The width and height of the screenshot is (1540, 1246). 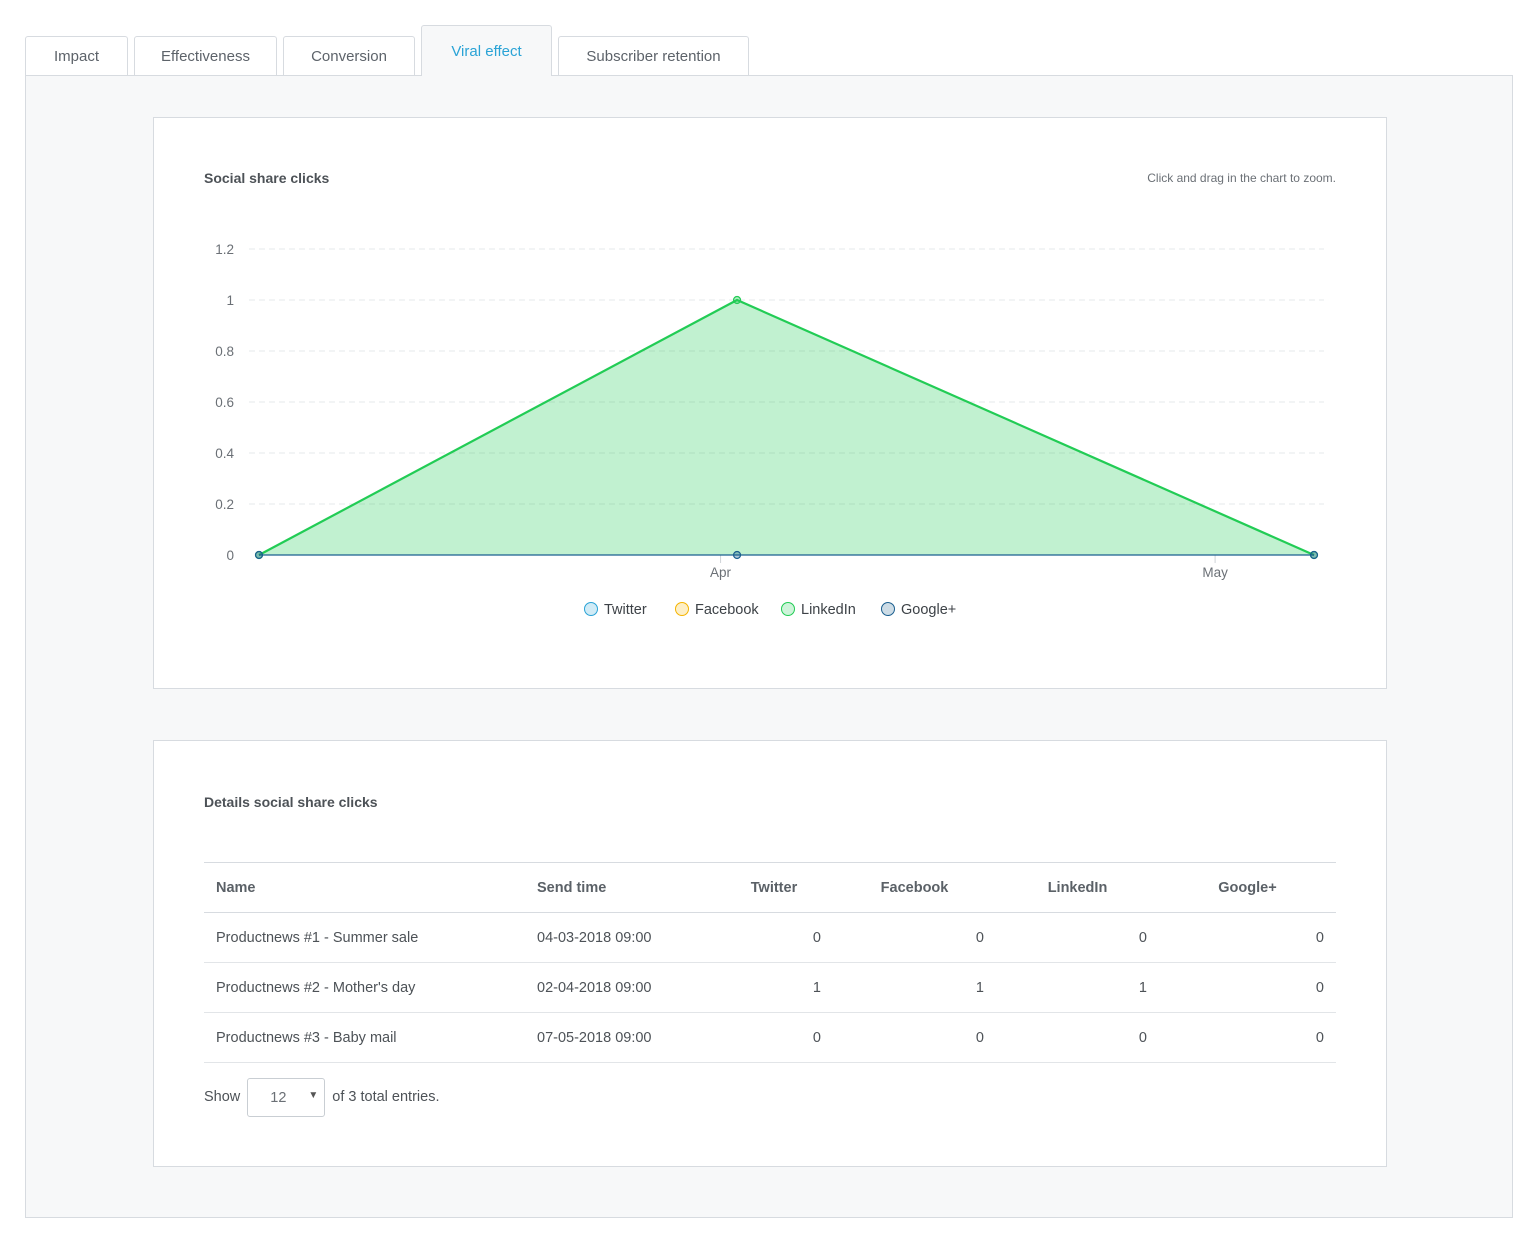 I want to click on page-size-value: 12, so click(x=278, y=1097).